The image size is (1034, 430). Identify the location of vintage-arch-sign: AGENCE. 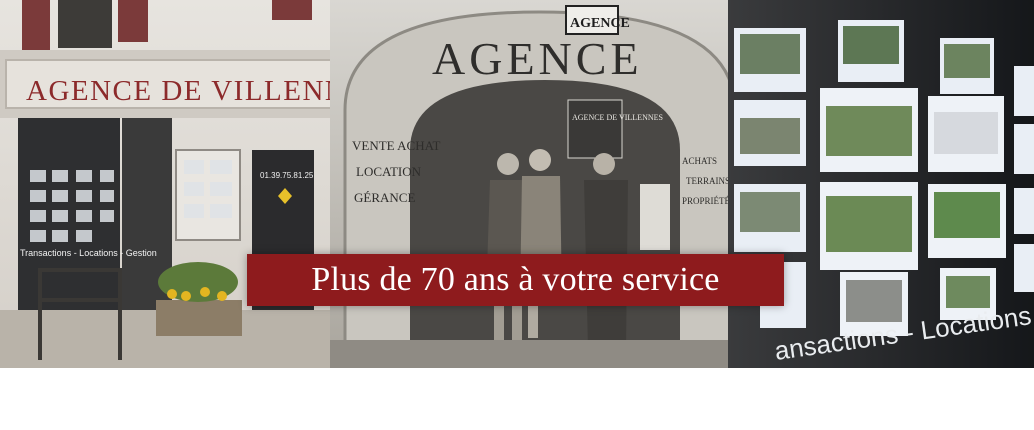
(537, 58).